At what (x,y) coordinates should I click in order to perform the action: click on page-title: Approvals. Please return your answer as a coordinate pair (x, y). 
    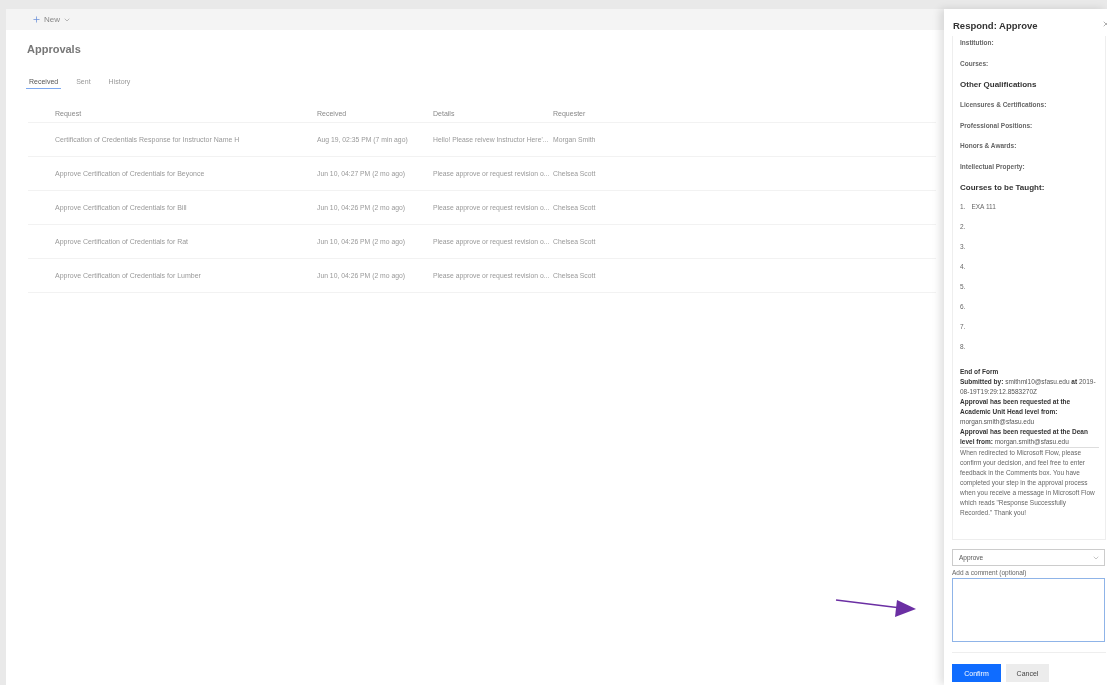
    Looking at the image, I should click on (54, 49).